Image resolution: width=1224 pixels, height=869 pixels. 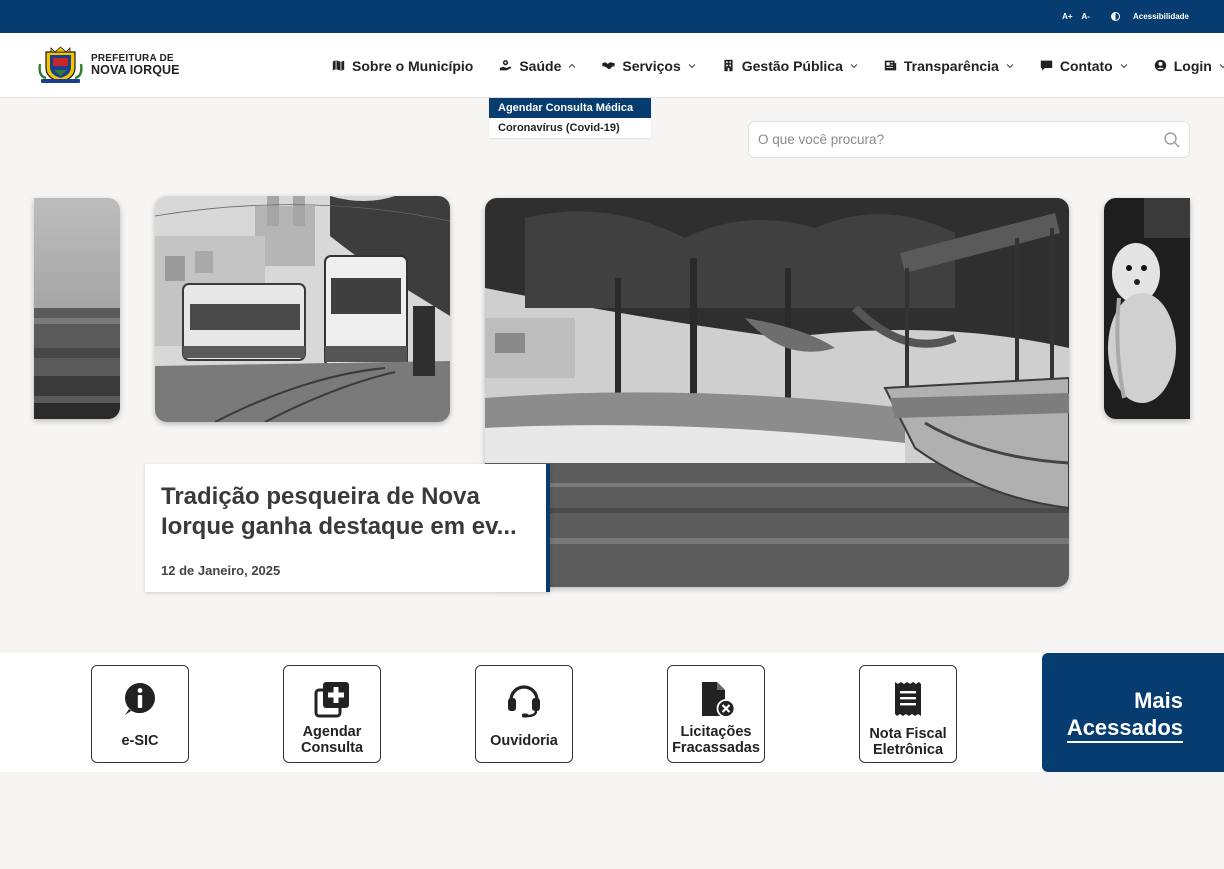 What do you see at coordinates (1046, 65) in the screenshot?
I see `chat-icon` at bounding box center [1046, 65].